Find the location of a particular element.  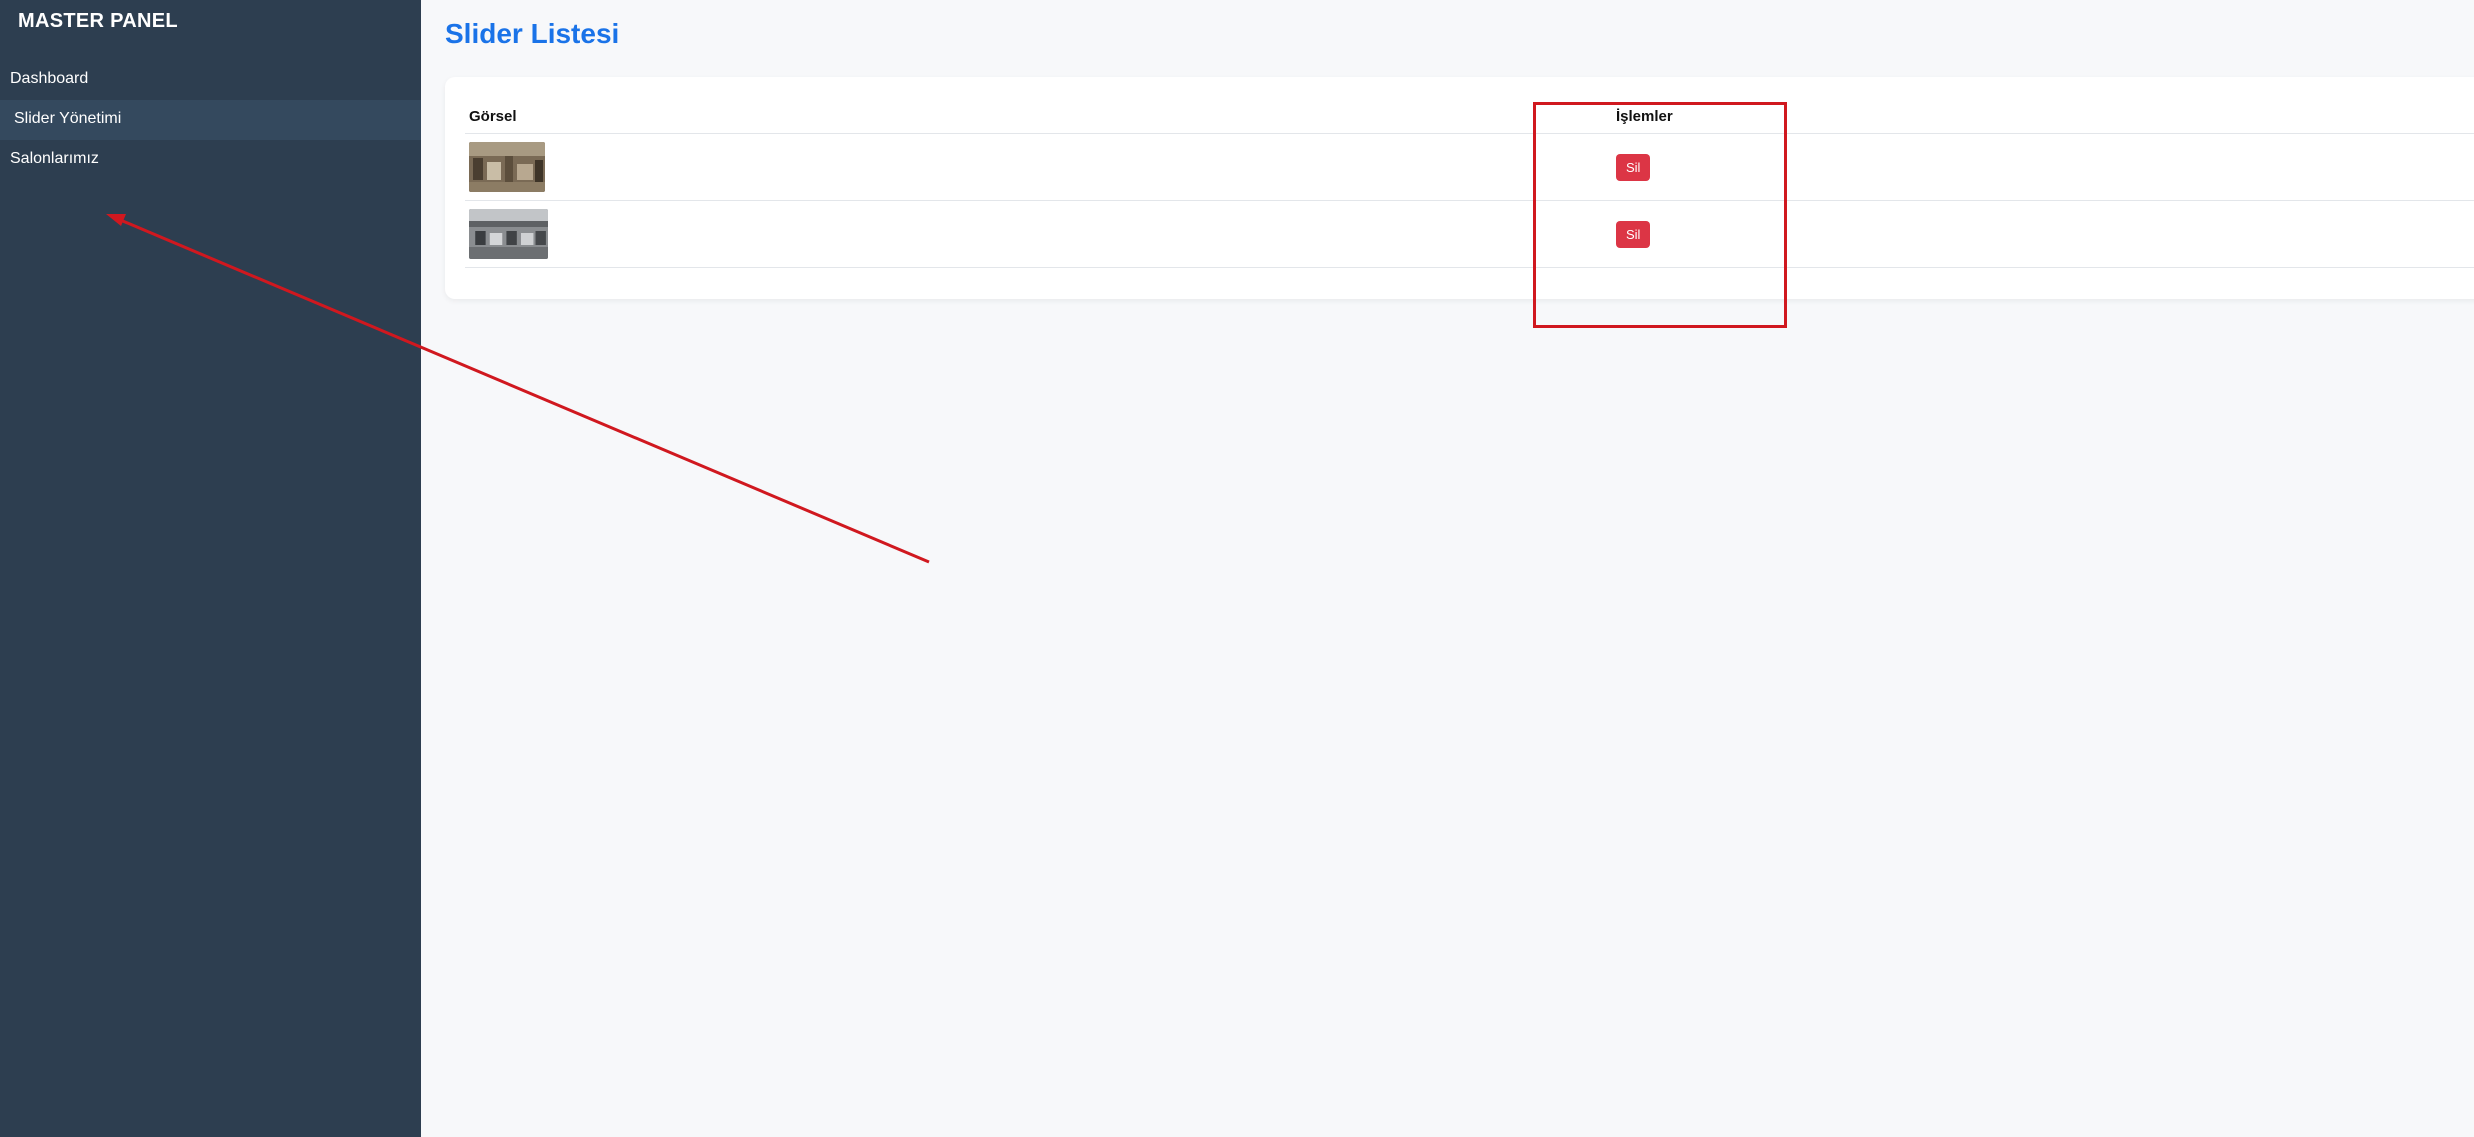

sidebar-nav: Dashboard Slider Yönetimi Salonlarımız is located at coordinates (210, 120).